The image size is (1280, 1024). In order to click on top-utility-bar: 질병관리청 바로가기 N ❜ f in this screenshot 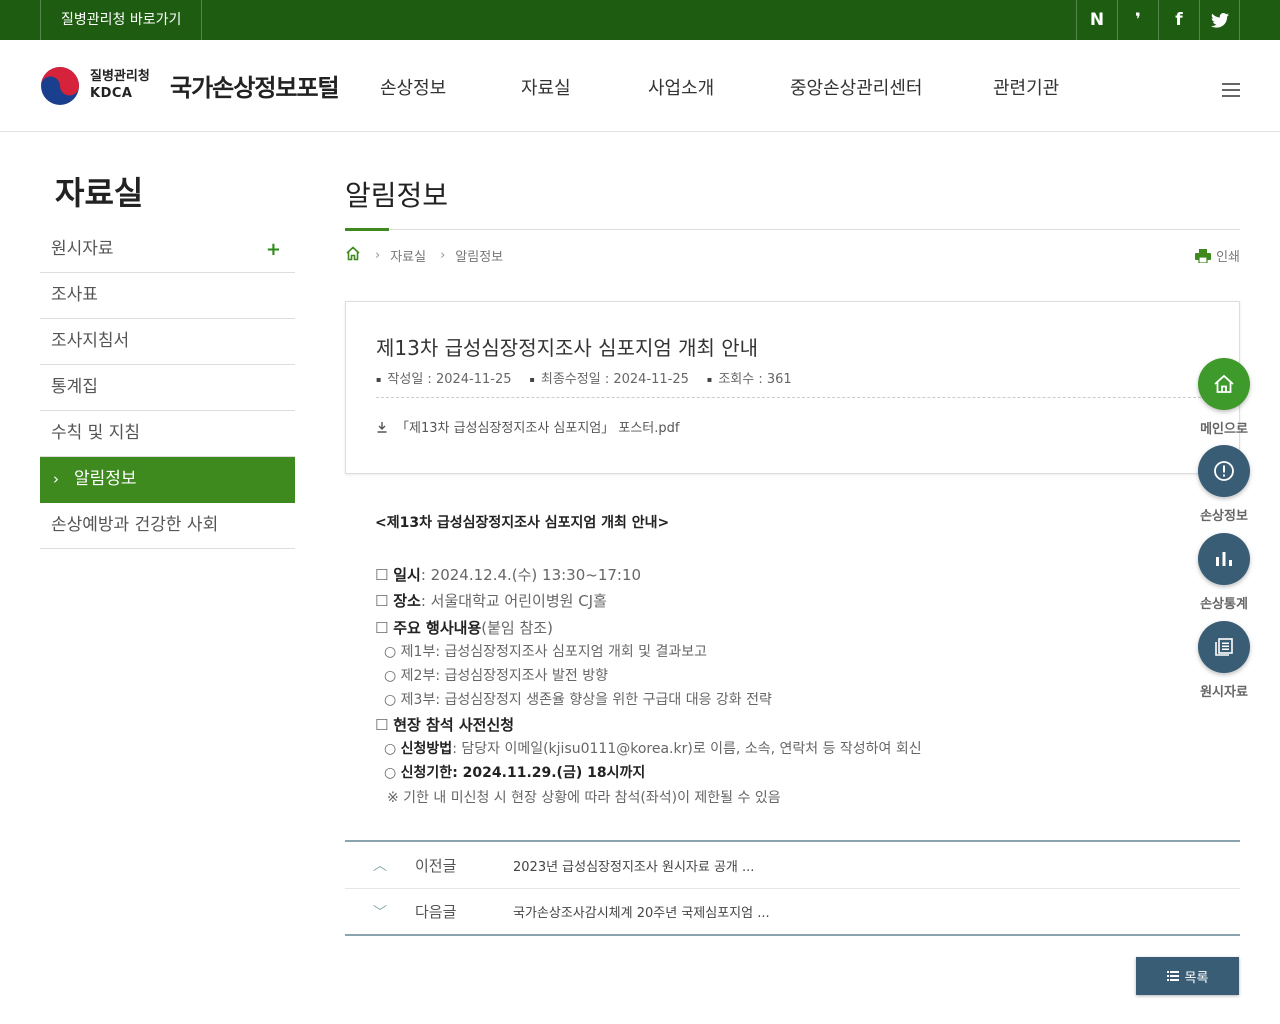, I will do `click(640, 20)`.